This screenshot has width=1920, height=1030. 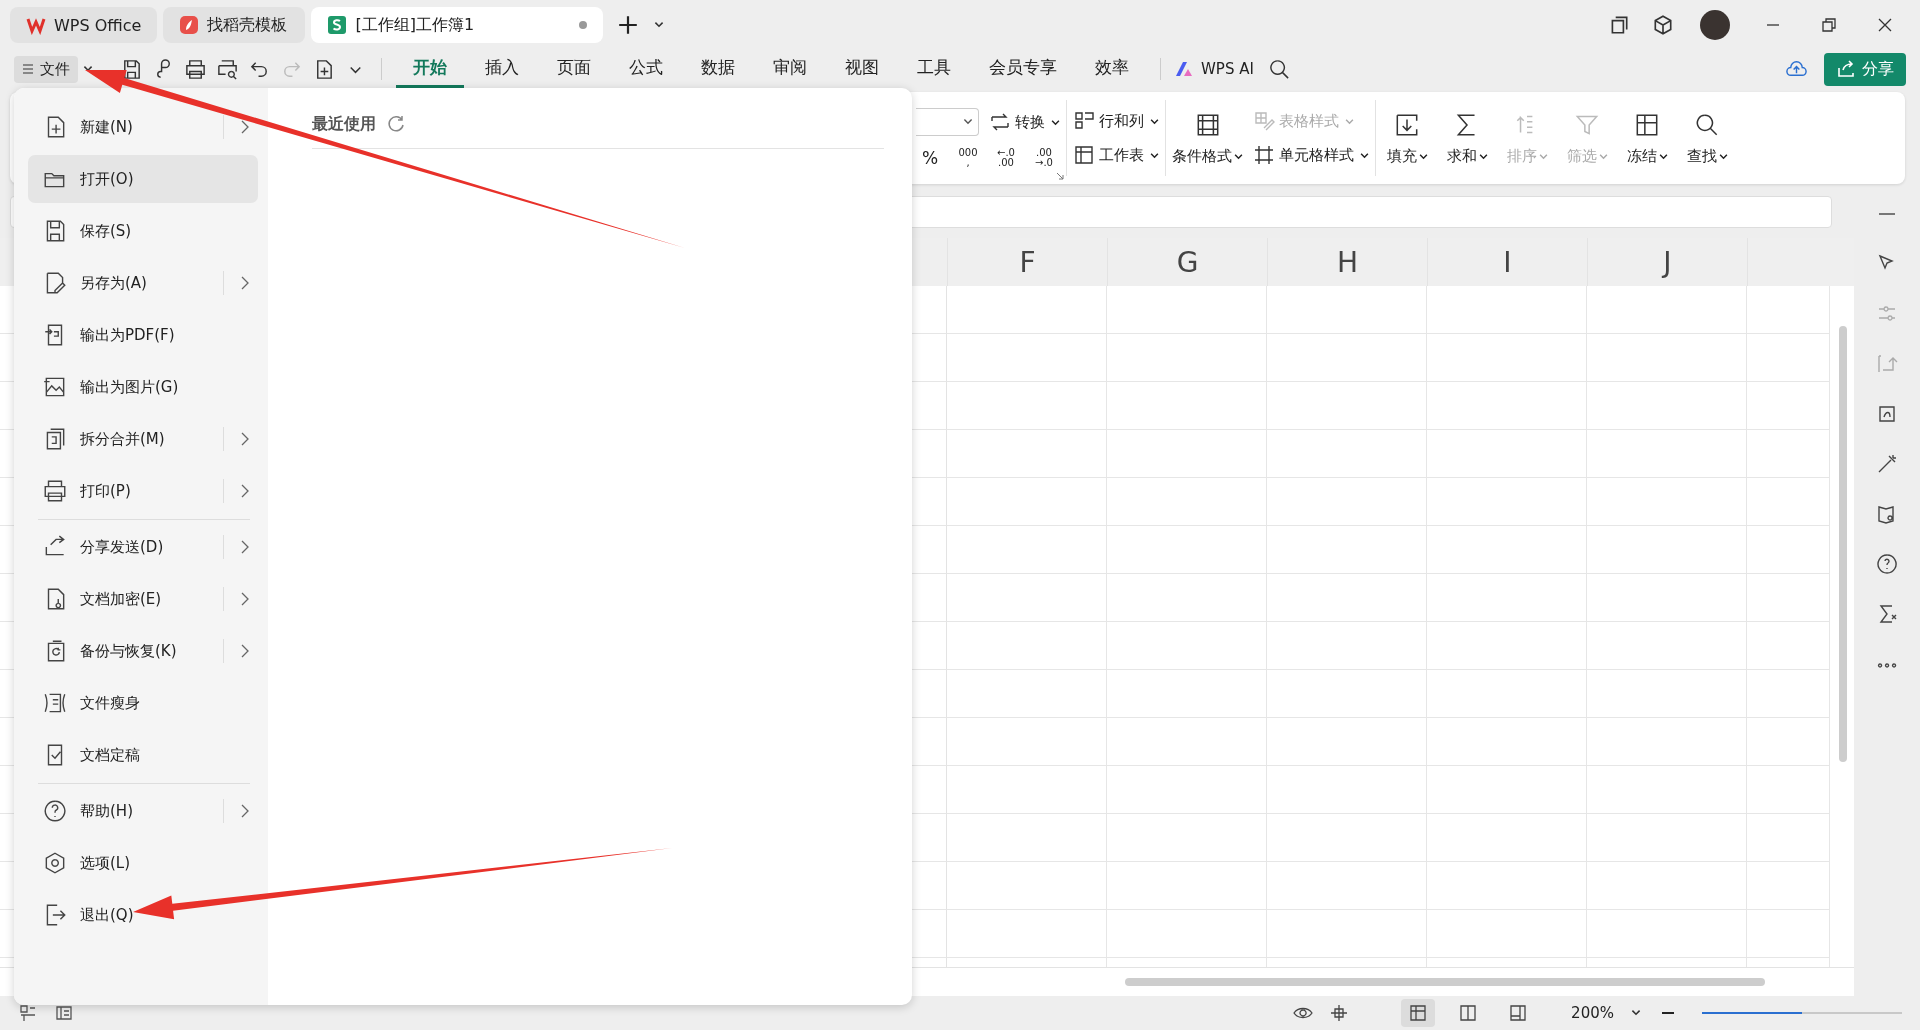 What do you see at coordinates (143, 179) in the screenshot?
I see `file-menu-item: 打开(O)` at bounding box center [143, 179].